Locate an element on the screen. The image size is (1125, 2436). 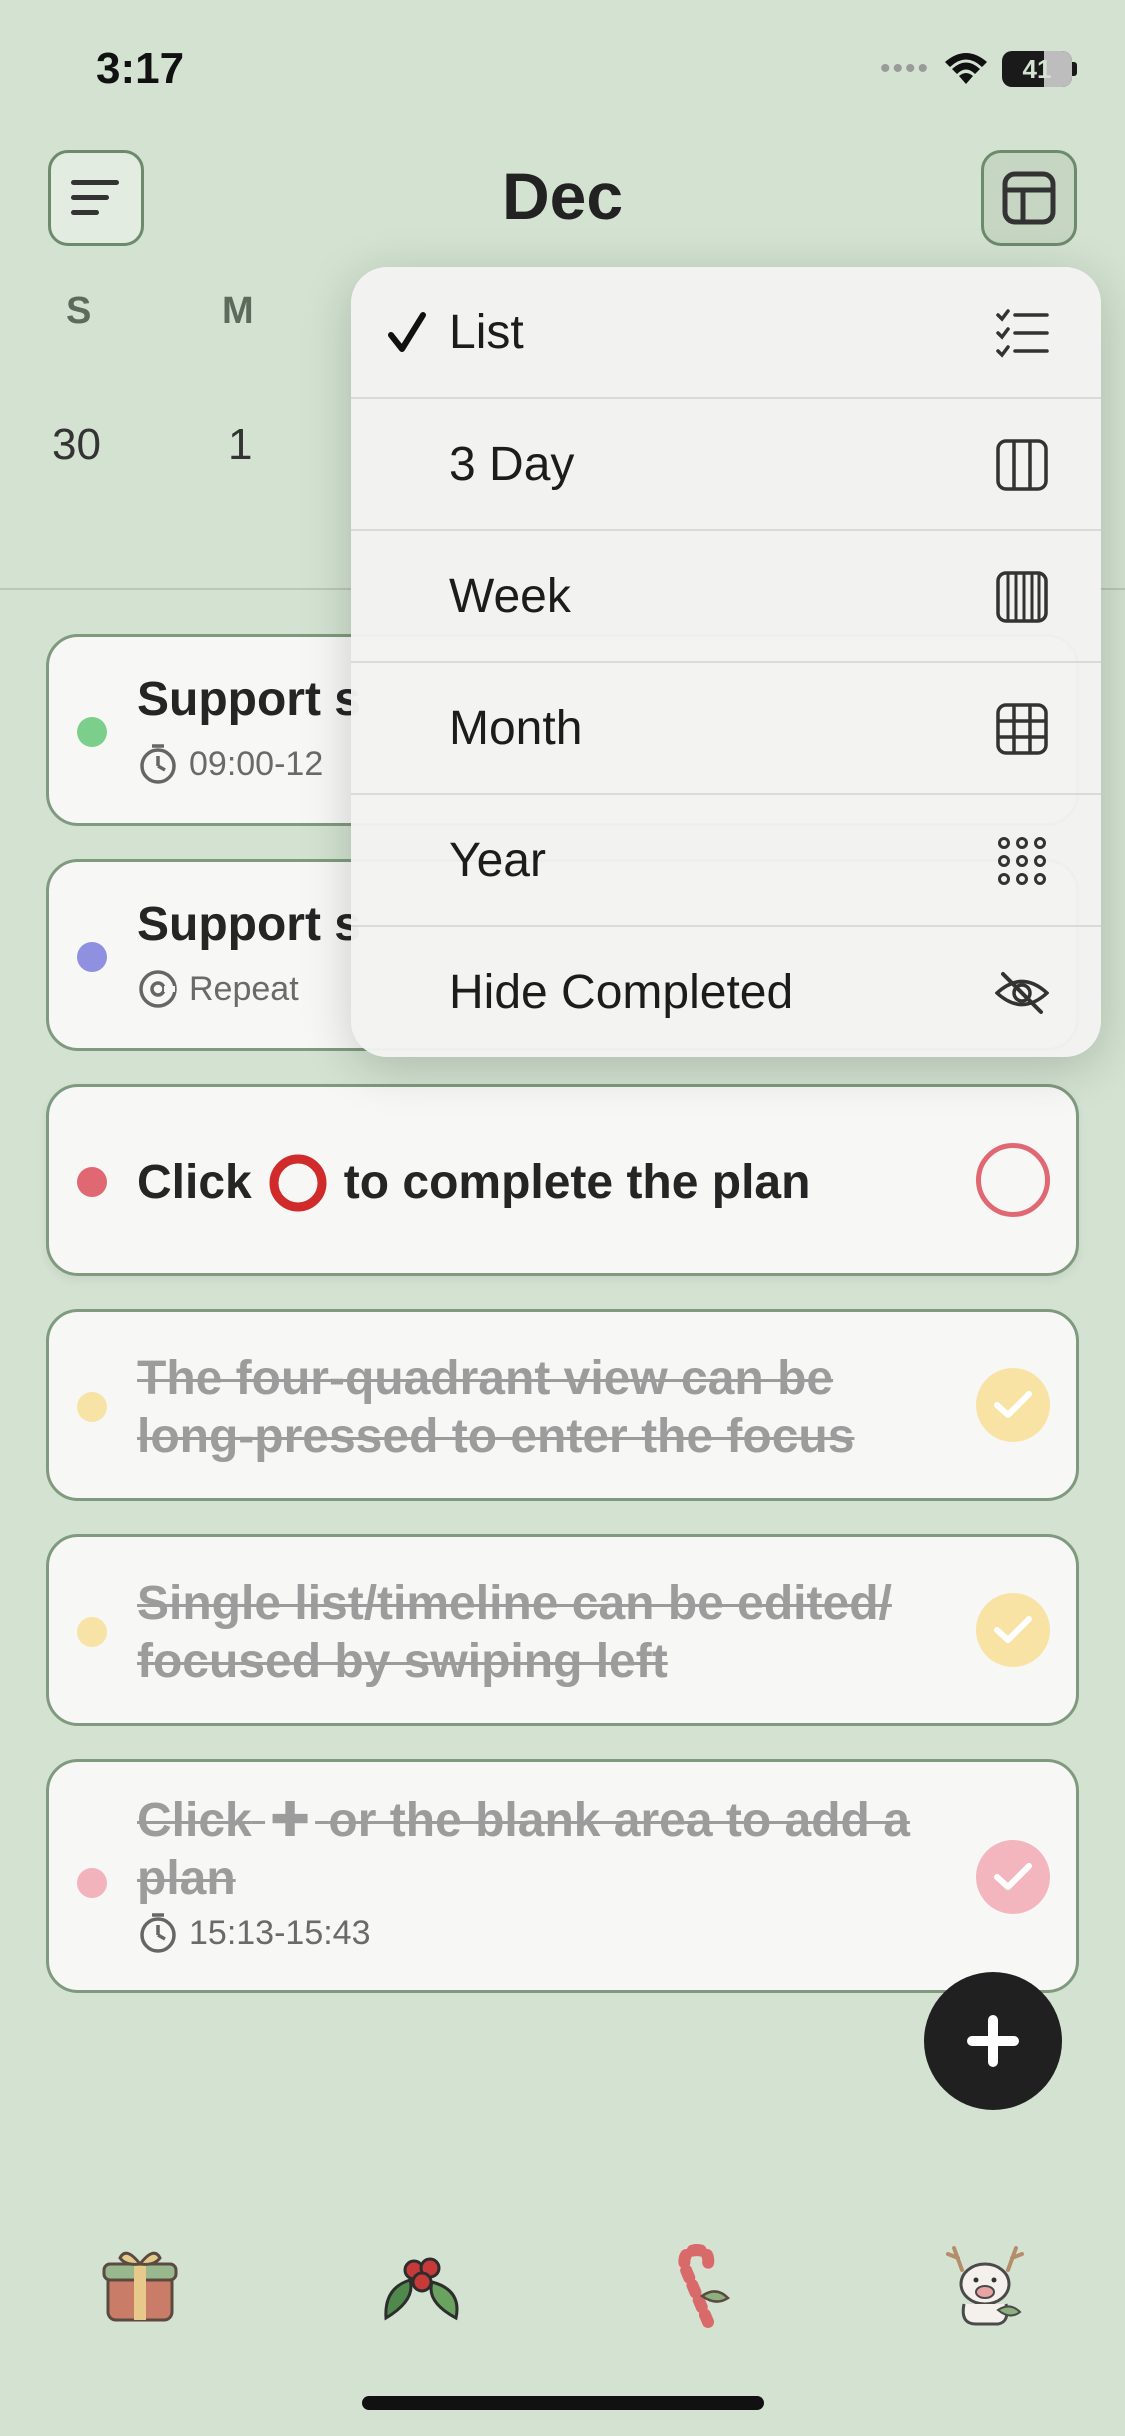
layout-icon is located at coordinates (1029, 198).